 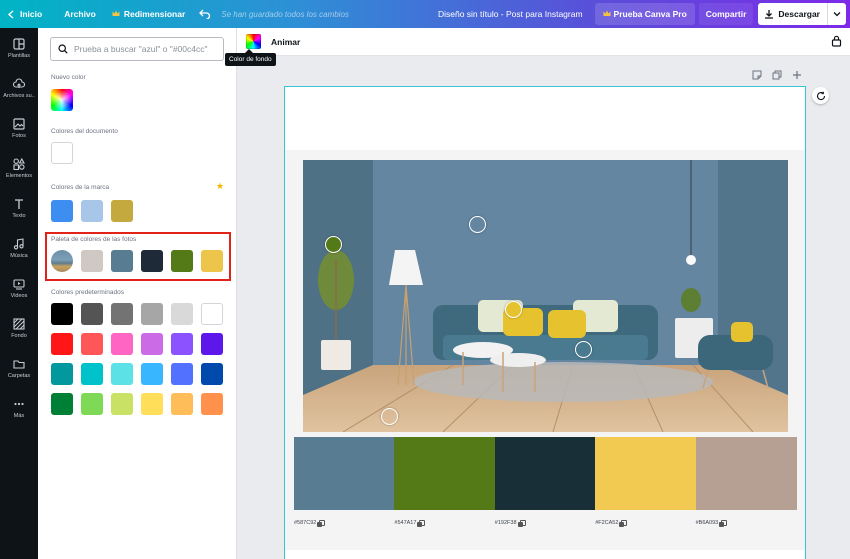 What do you see at coordinates (31, 14) in the screenshot?
I see `home-label: Inicio` at bounding box center [31, 14].